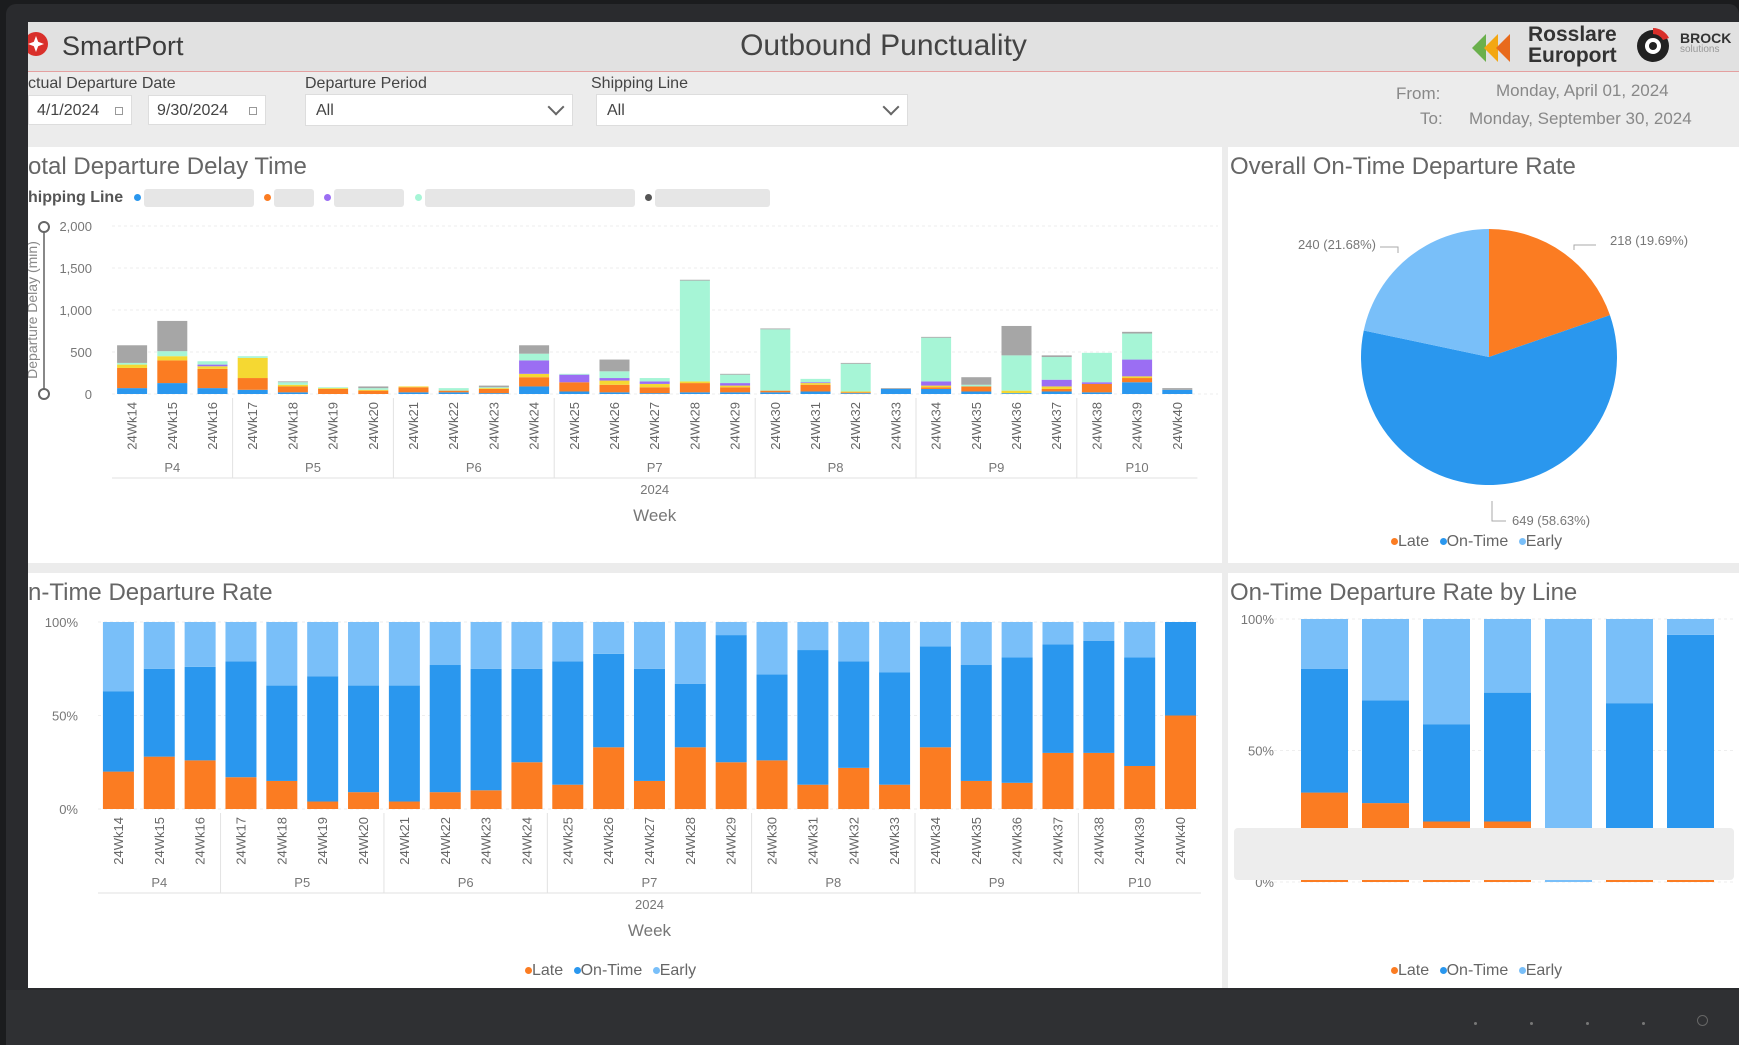  Describe the element at coordinates (366, 83) in the screenshot. I see `period-filter-label: Departure Period` at that location.